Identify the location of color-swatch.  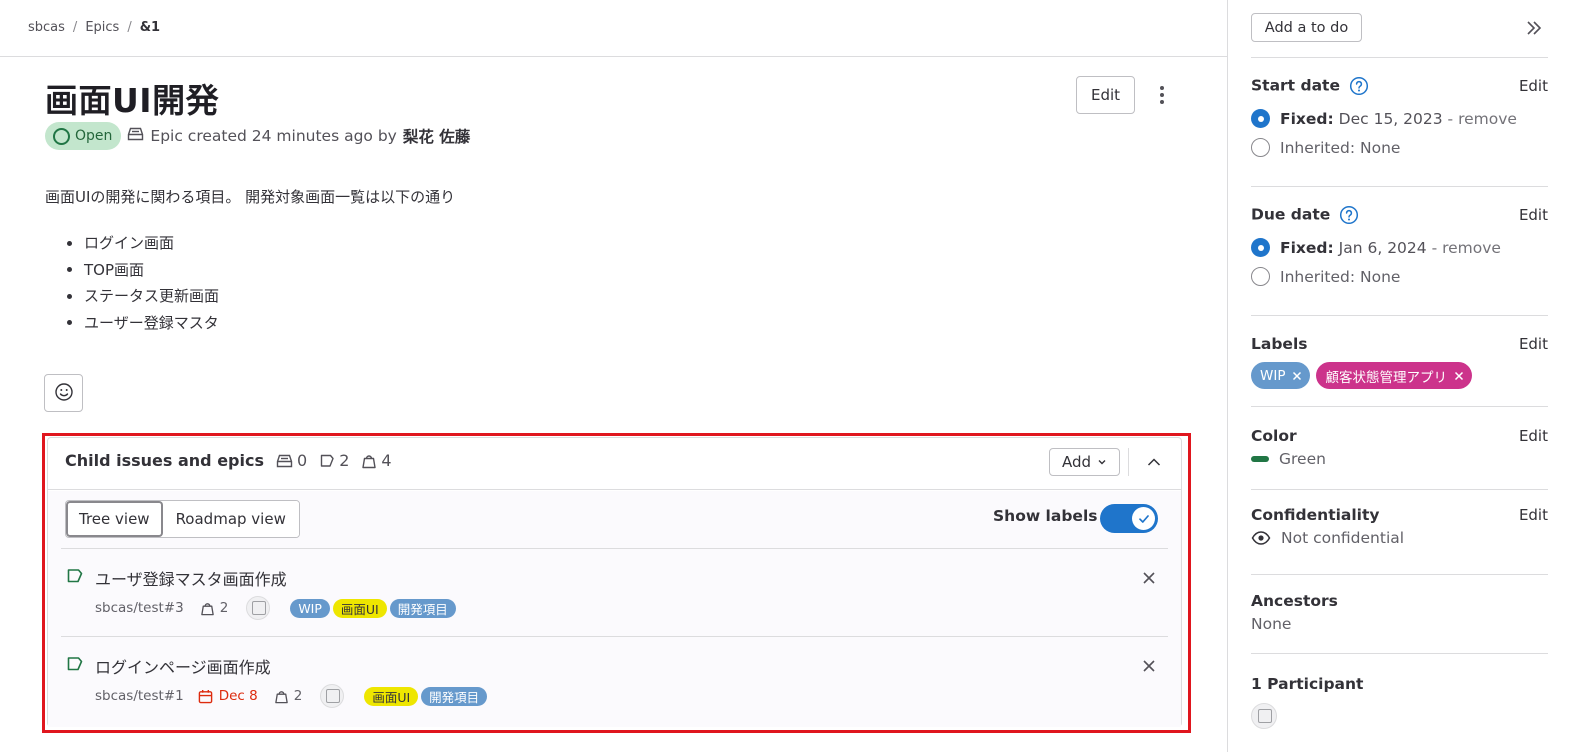
(1260, 459).